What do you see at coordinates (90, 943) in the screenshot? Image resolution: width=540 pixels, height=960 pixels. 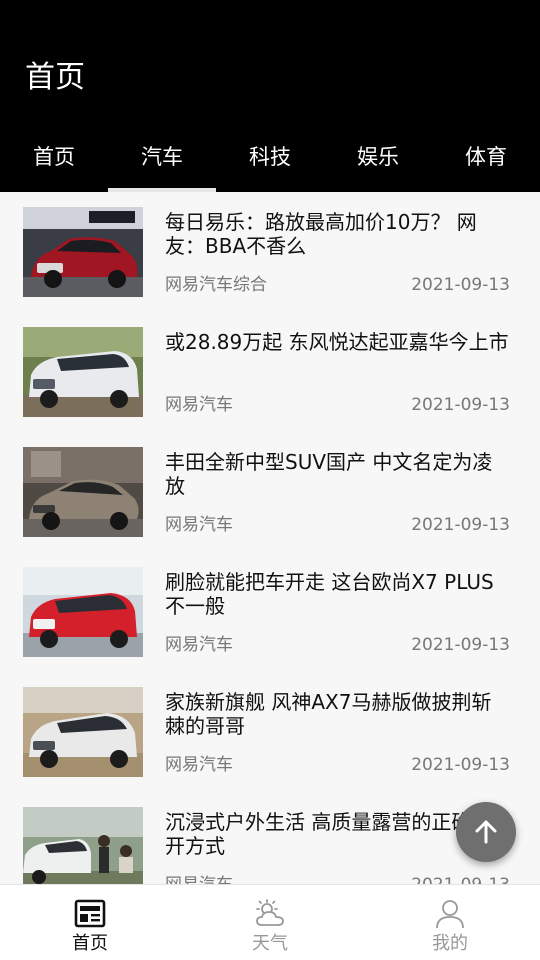 I see `nav-label: 首页` at bounding box center [90, 943].